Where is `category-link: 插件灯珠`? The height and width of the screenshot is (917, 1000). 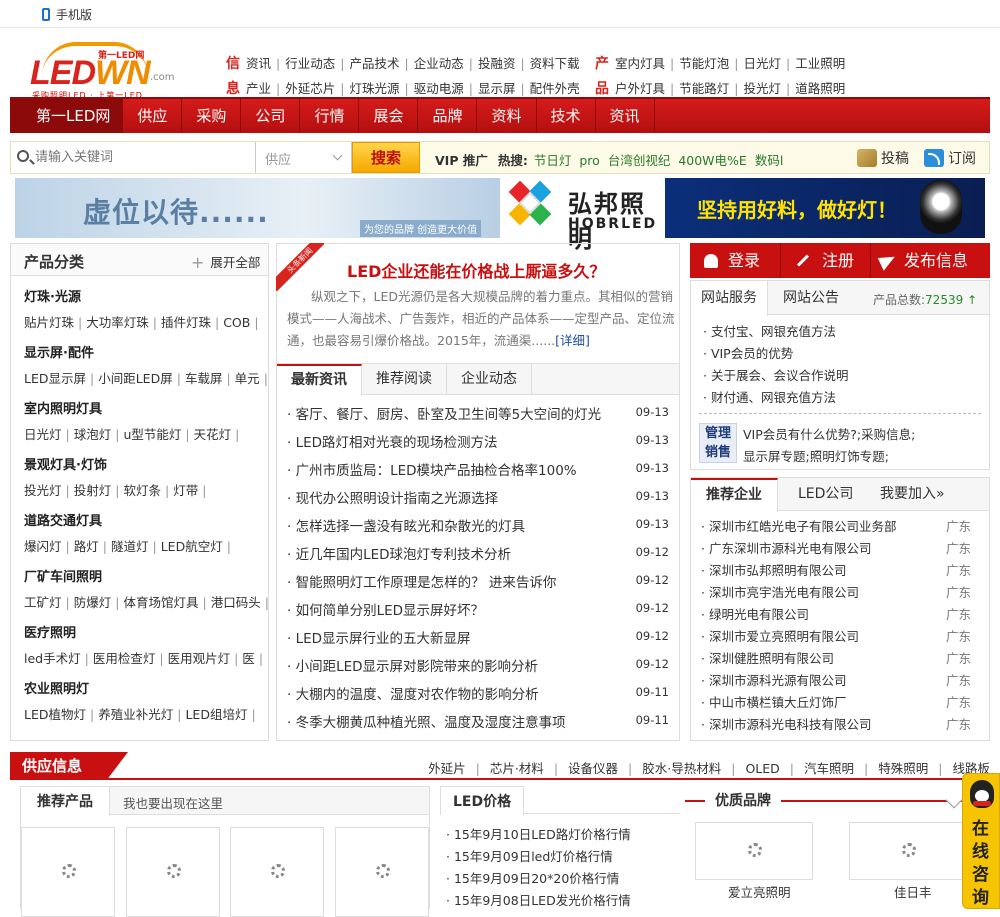
category-link: 插件灯珠 is located at coordinates (186, 322).